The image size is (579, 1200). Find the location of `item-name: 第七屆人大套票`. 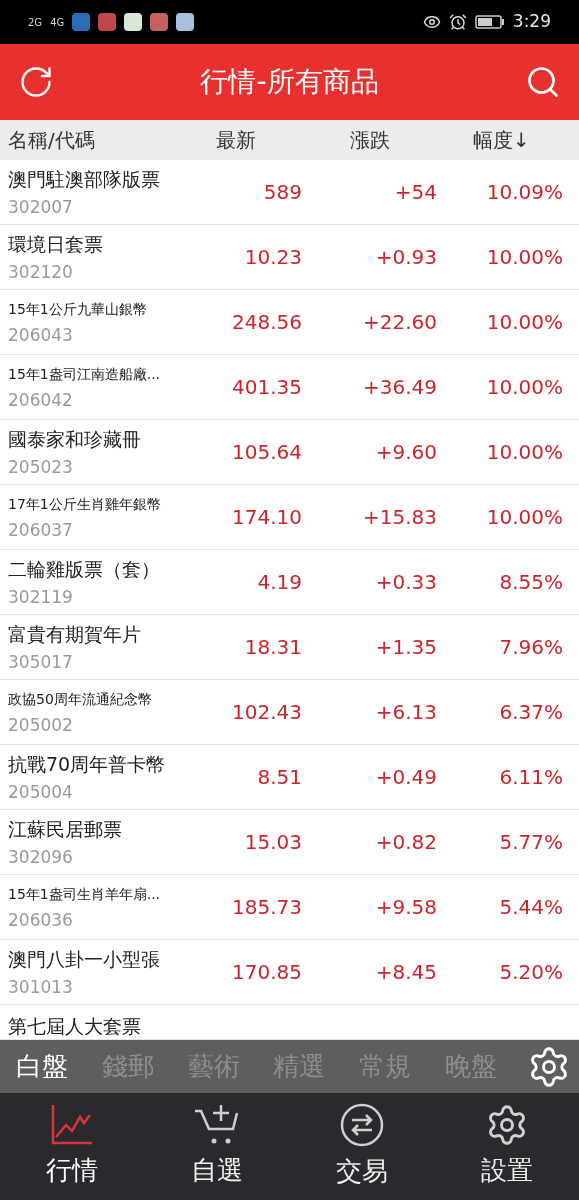

item-name: 第七屆人大套票 is located at coordinates (75, 1026).